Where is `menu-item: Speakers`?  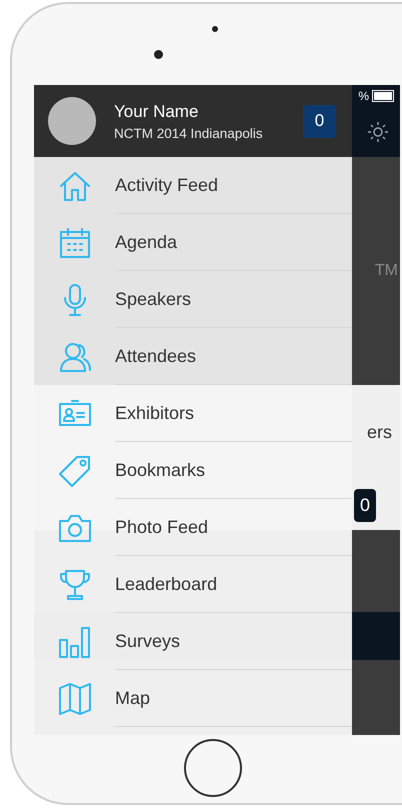
menu-item: Speakers is located at coordinates (193, 299).